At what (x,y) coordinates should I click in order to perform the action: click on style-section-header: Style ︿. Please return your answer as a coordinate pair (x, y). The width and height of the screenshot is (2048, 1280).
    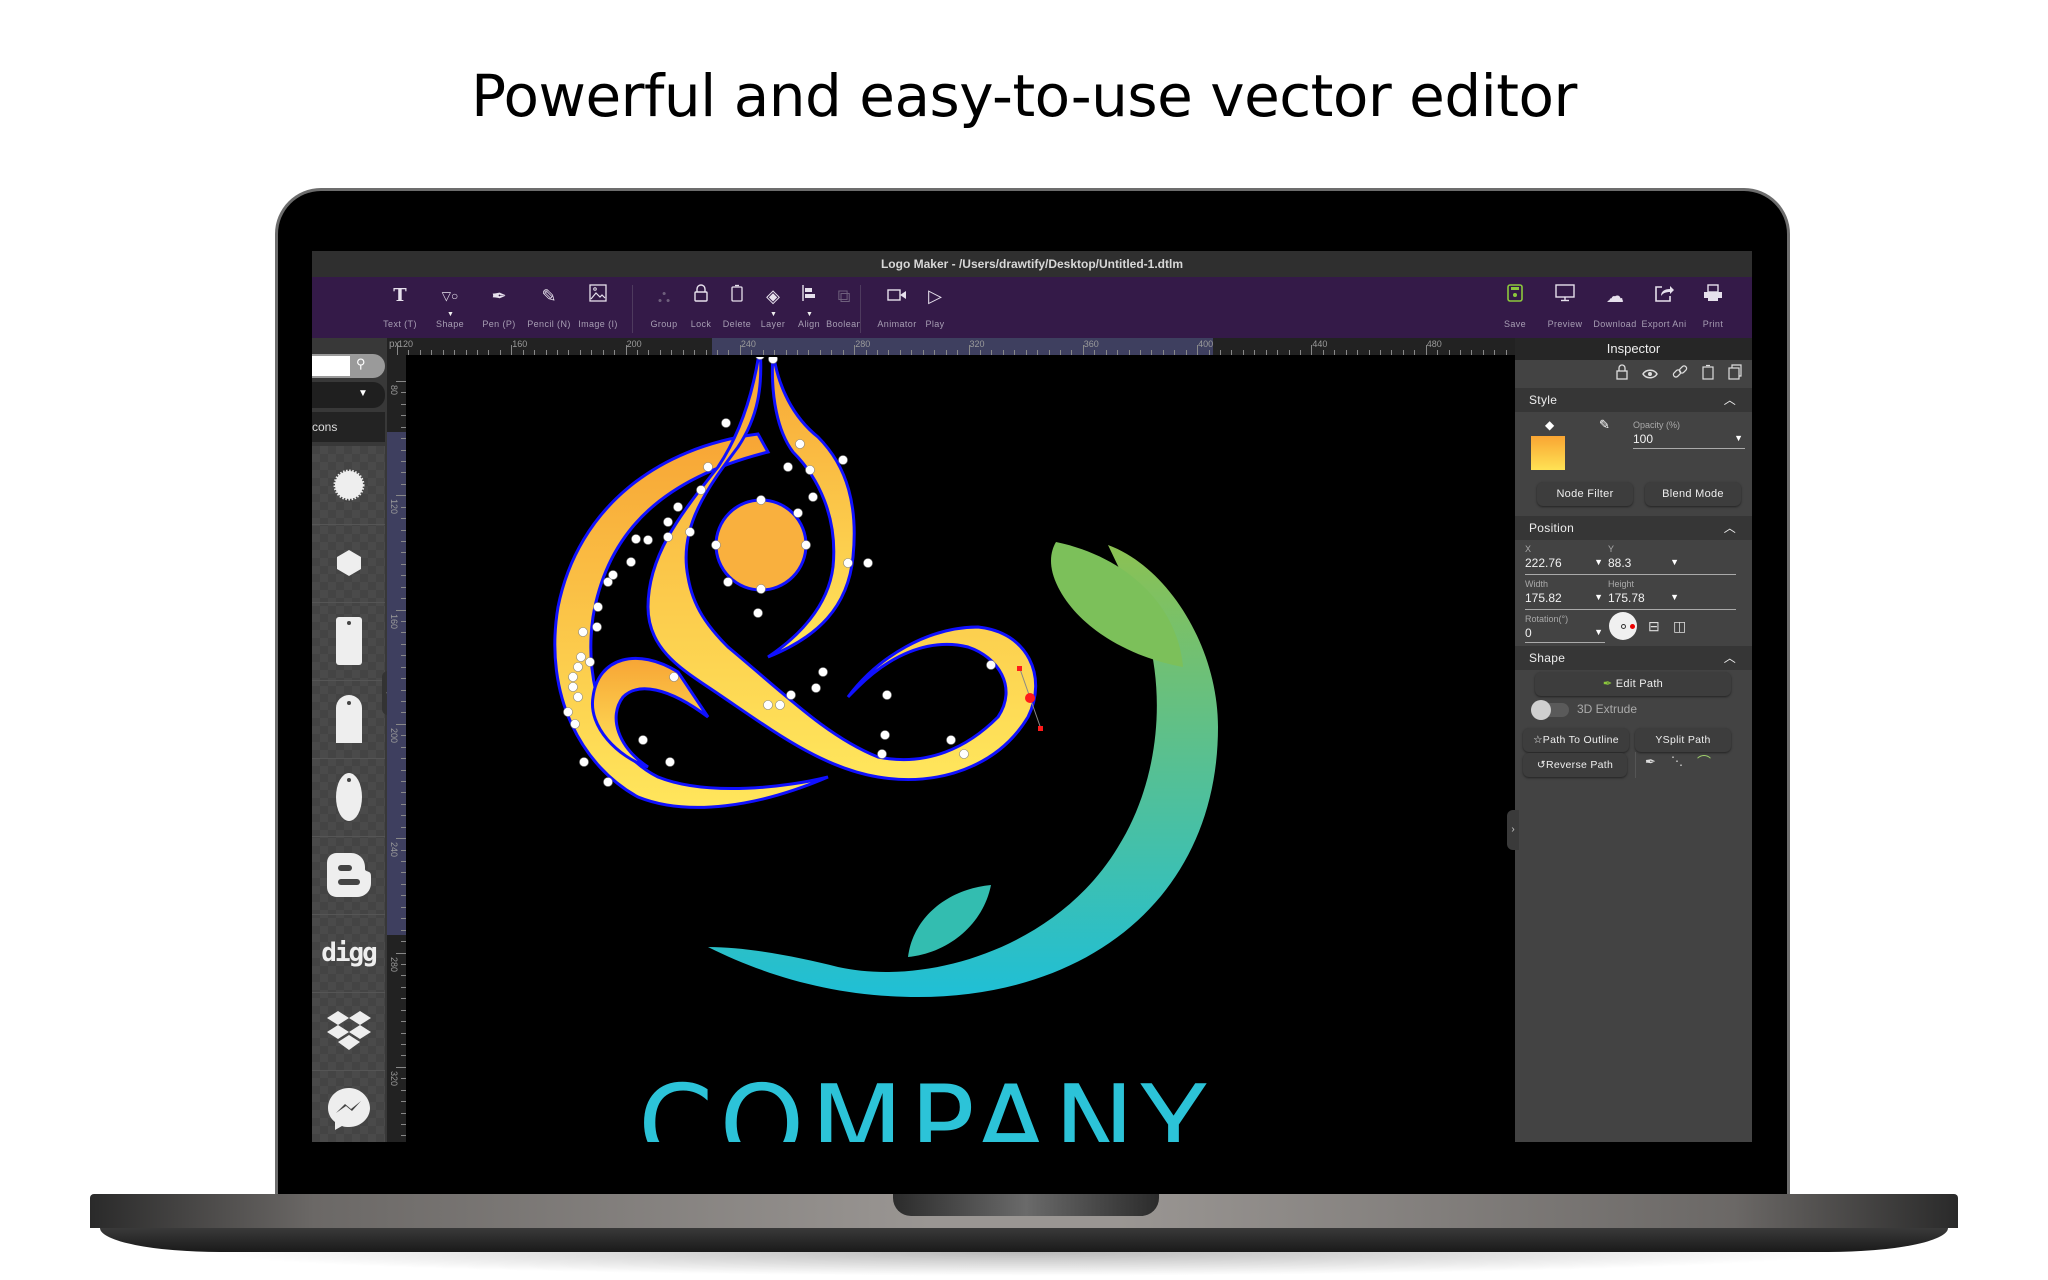
    Looking at the image, I should click on (1633, 400).